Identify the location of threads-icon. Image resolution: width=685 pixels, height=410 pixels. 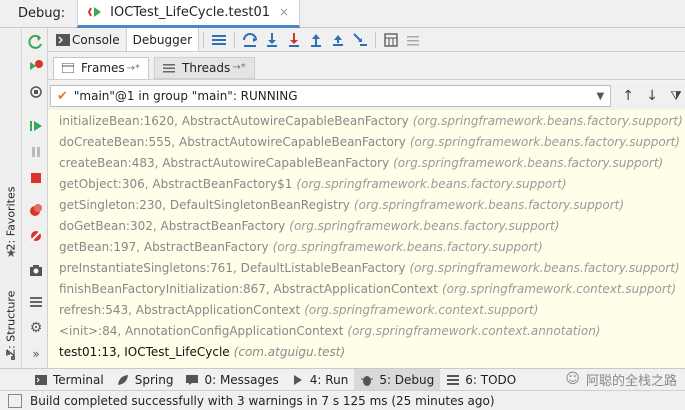
(170, 68).